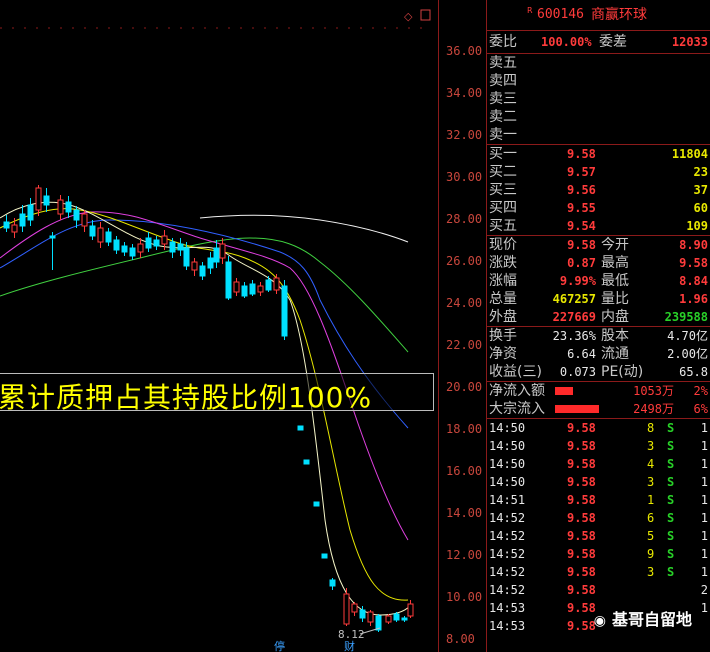  Describe the element at coordinates (598, 336) in the screenshot. I see `fund-row: 换手 23.36% 股本 4.70亿` at that location.